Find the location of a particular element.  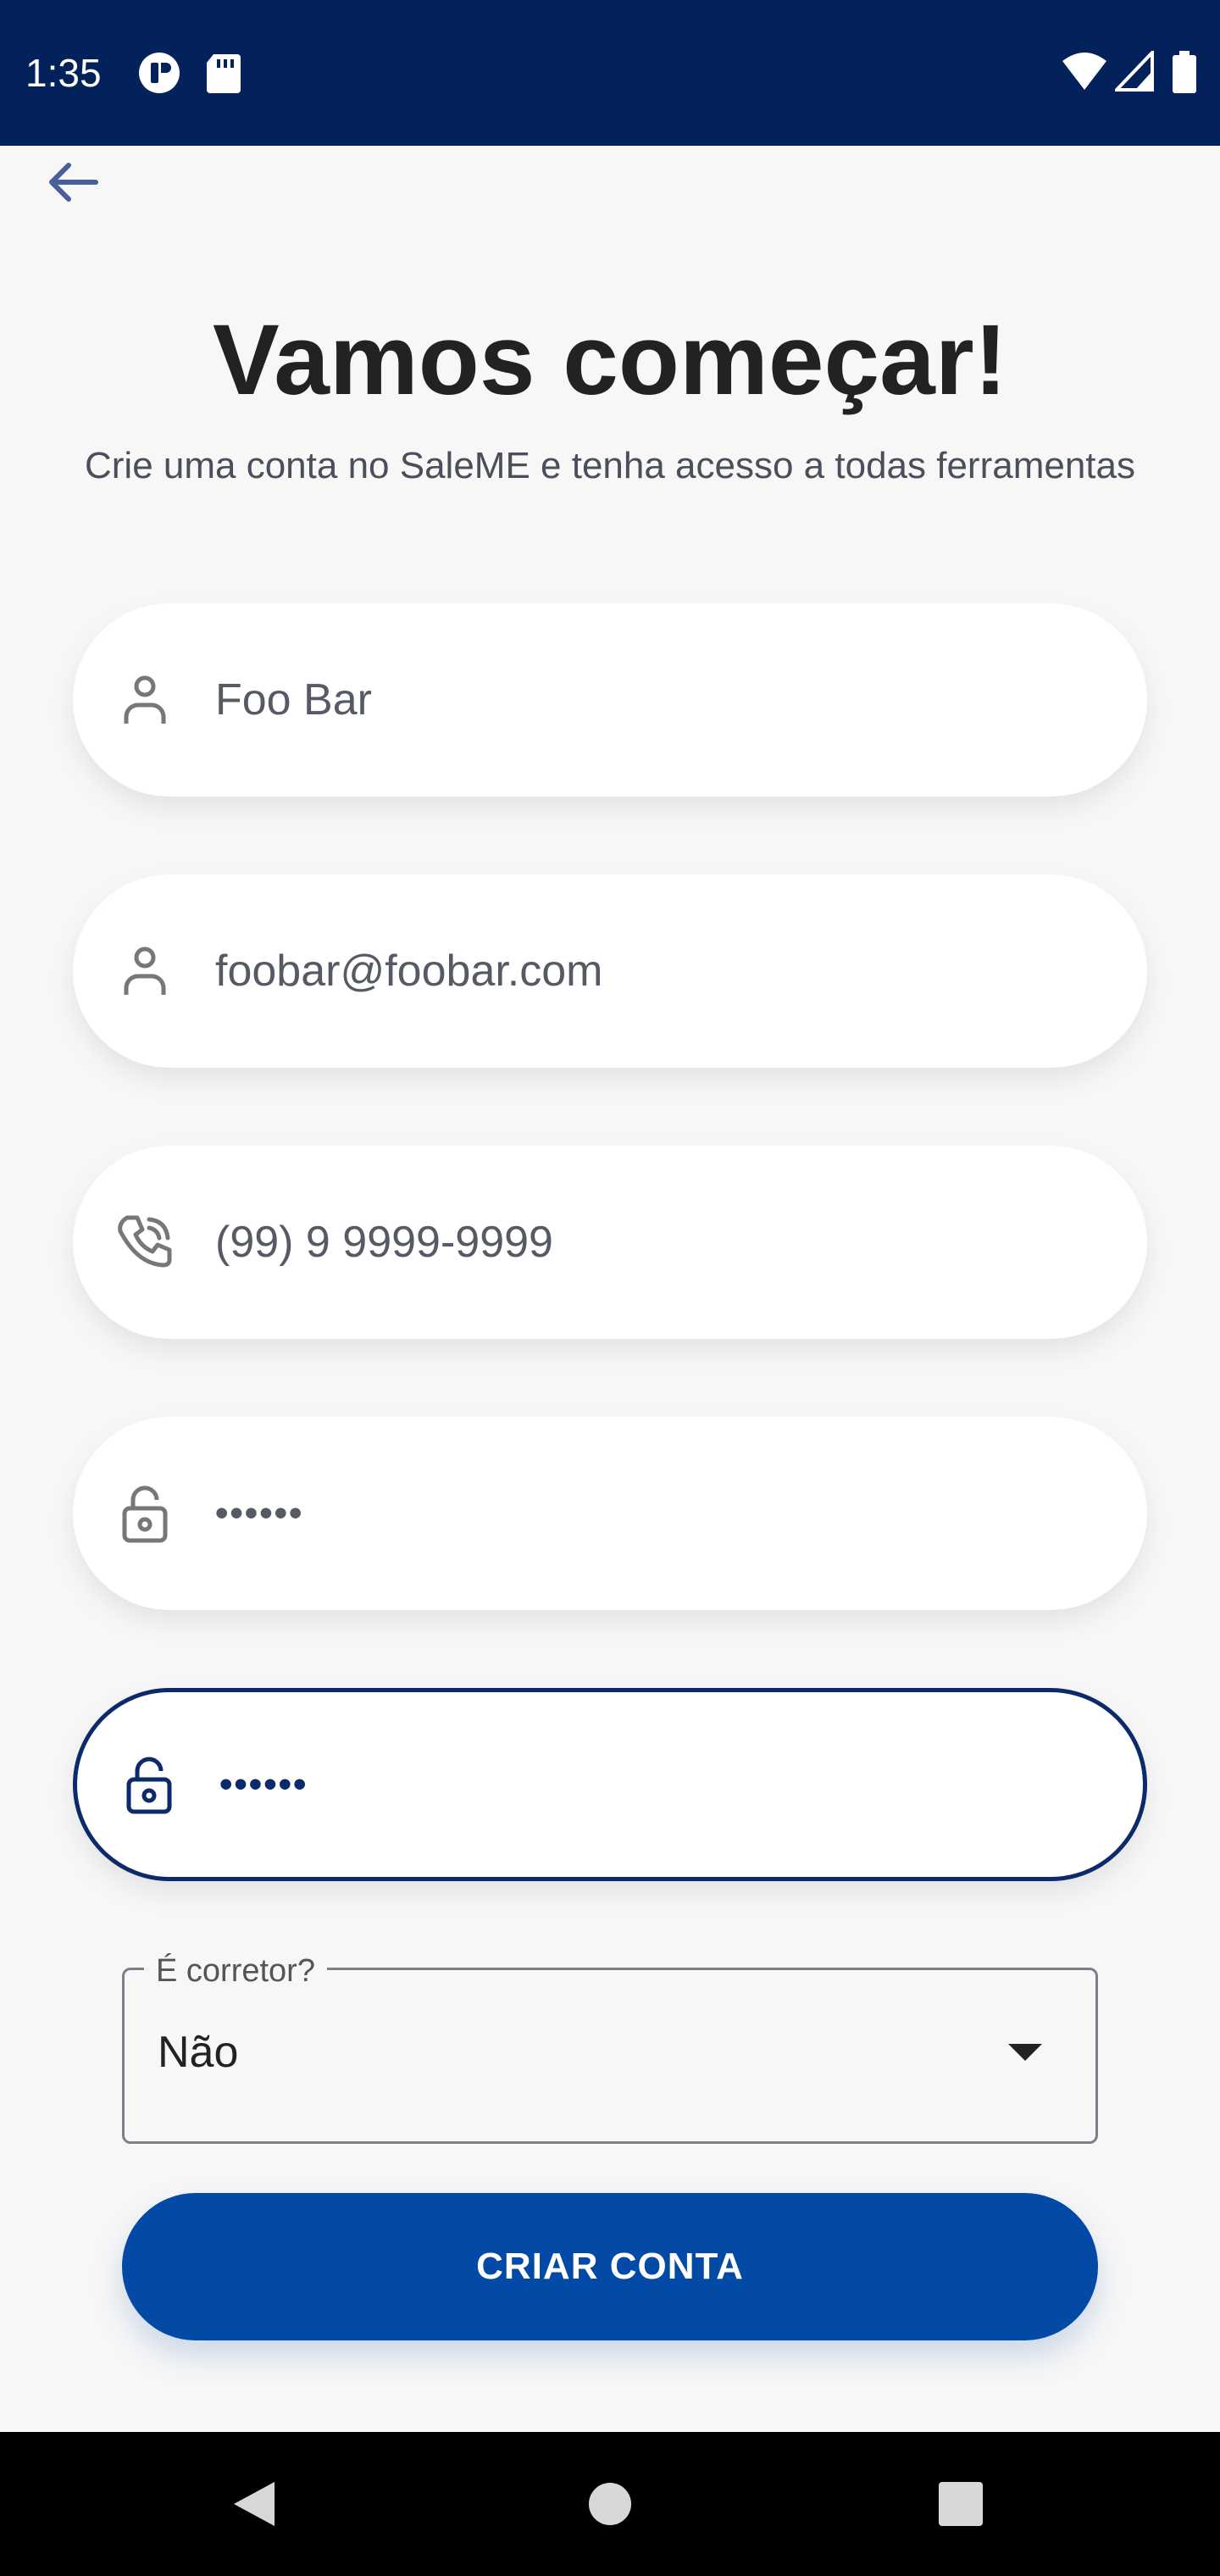

navigation-bar is located at coordinates (610, 2504).